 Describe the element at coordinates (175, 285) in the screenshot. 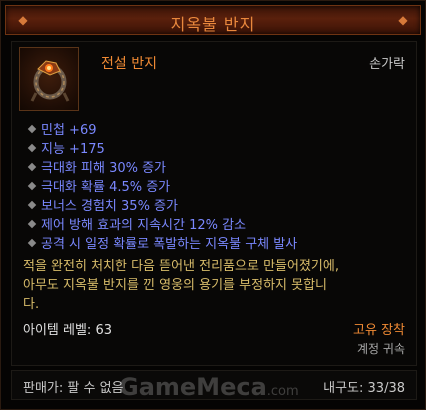

I see `flavor-line: 아무도 지옥불 반지를 낀 영웅의 용기를 부정하지 못합니` at that location.